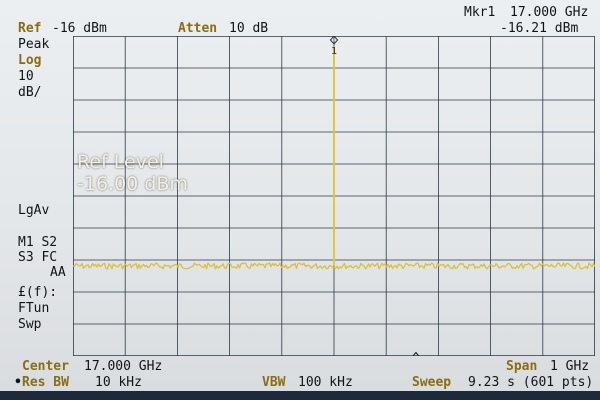 This screenshot has width=600, height=400. I want to click on correction-function: £(f):, so click(38, 292).